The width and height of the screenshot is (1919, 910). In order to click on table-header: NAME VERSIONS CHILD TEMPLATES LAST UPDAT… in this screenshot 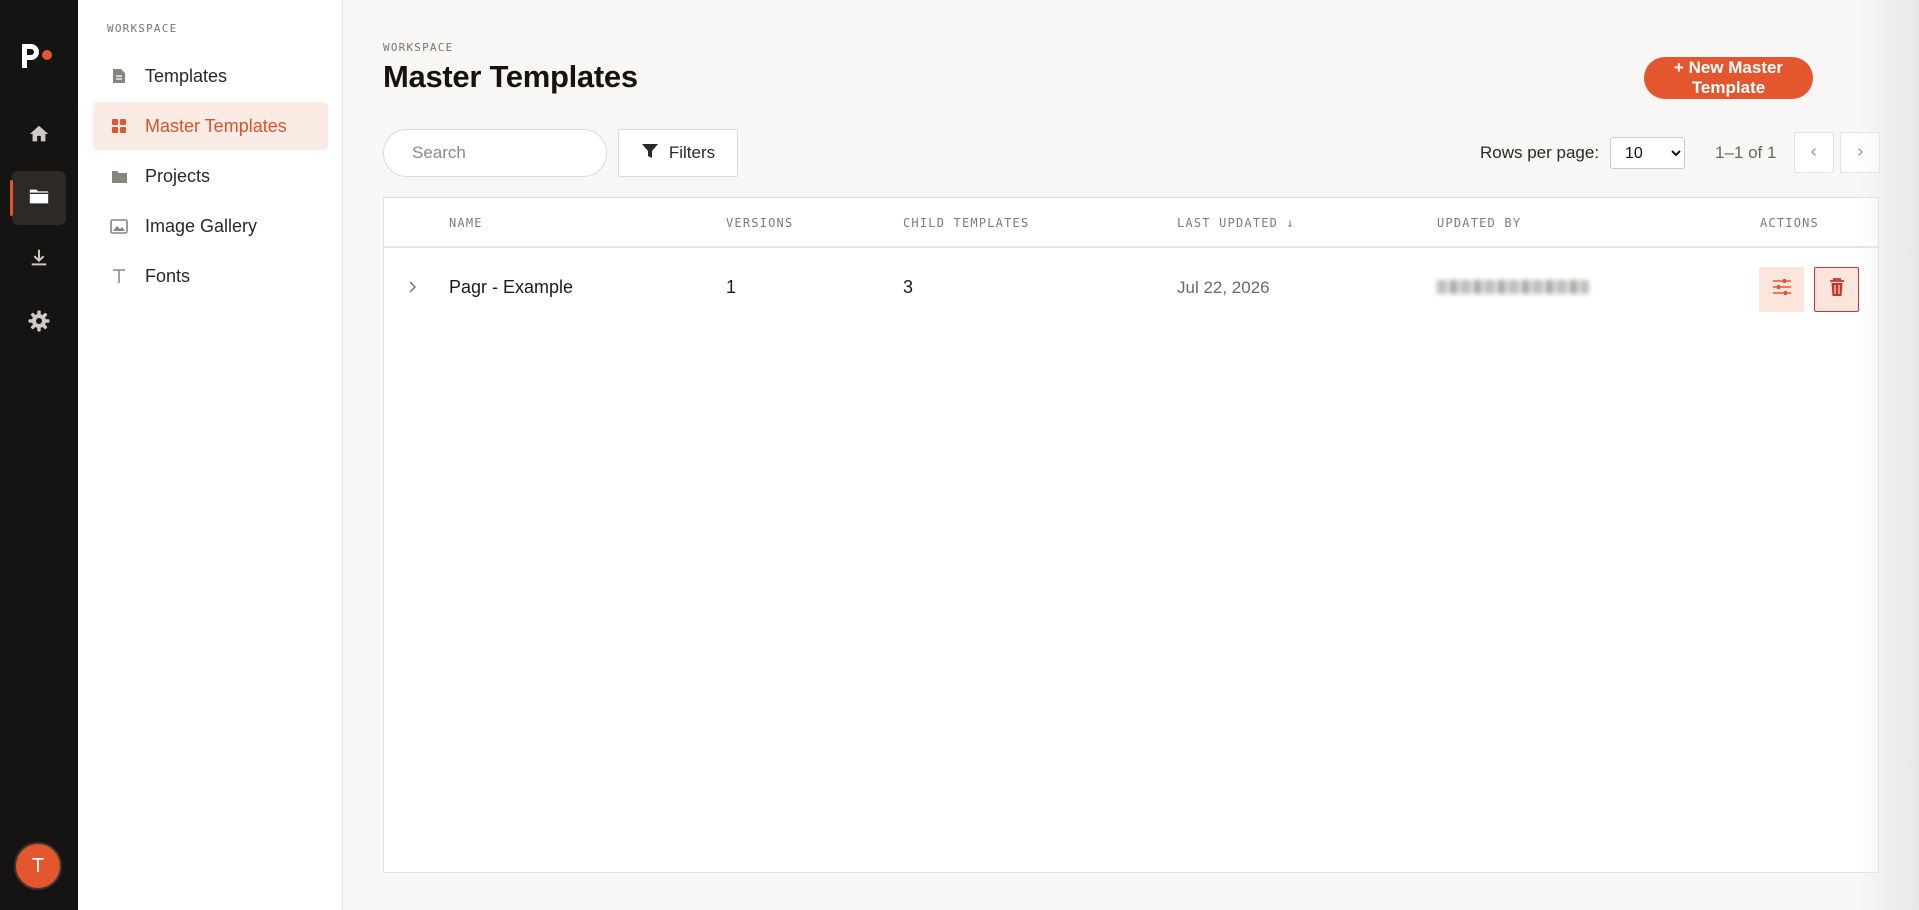, I will do `click(1131, 223)`.